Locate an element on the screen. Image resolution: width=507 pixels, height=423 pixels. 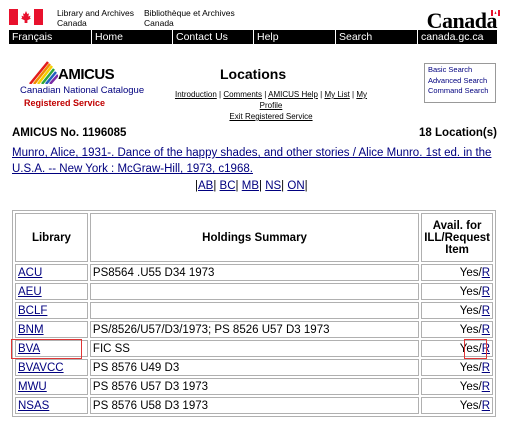
nav-help: Help is located at coordinates (294, 37).